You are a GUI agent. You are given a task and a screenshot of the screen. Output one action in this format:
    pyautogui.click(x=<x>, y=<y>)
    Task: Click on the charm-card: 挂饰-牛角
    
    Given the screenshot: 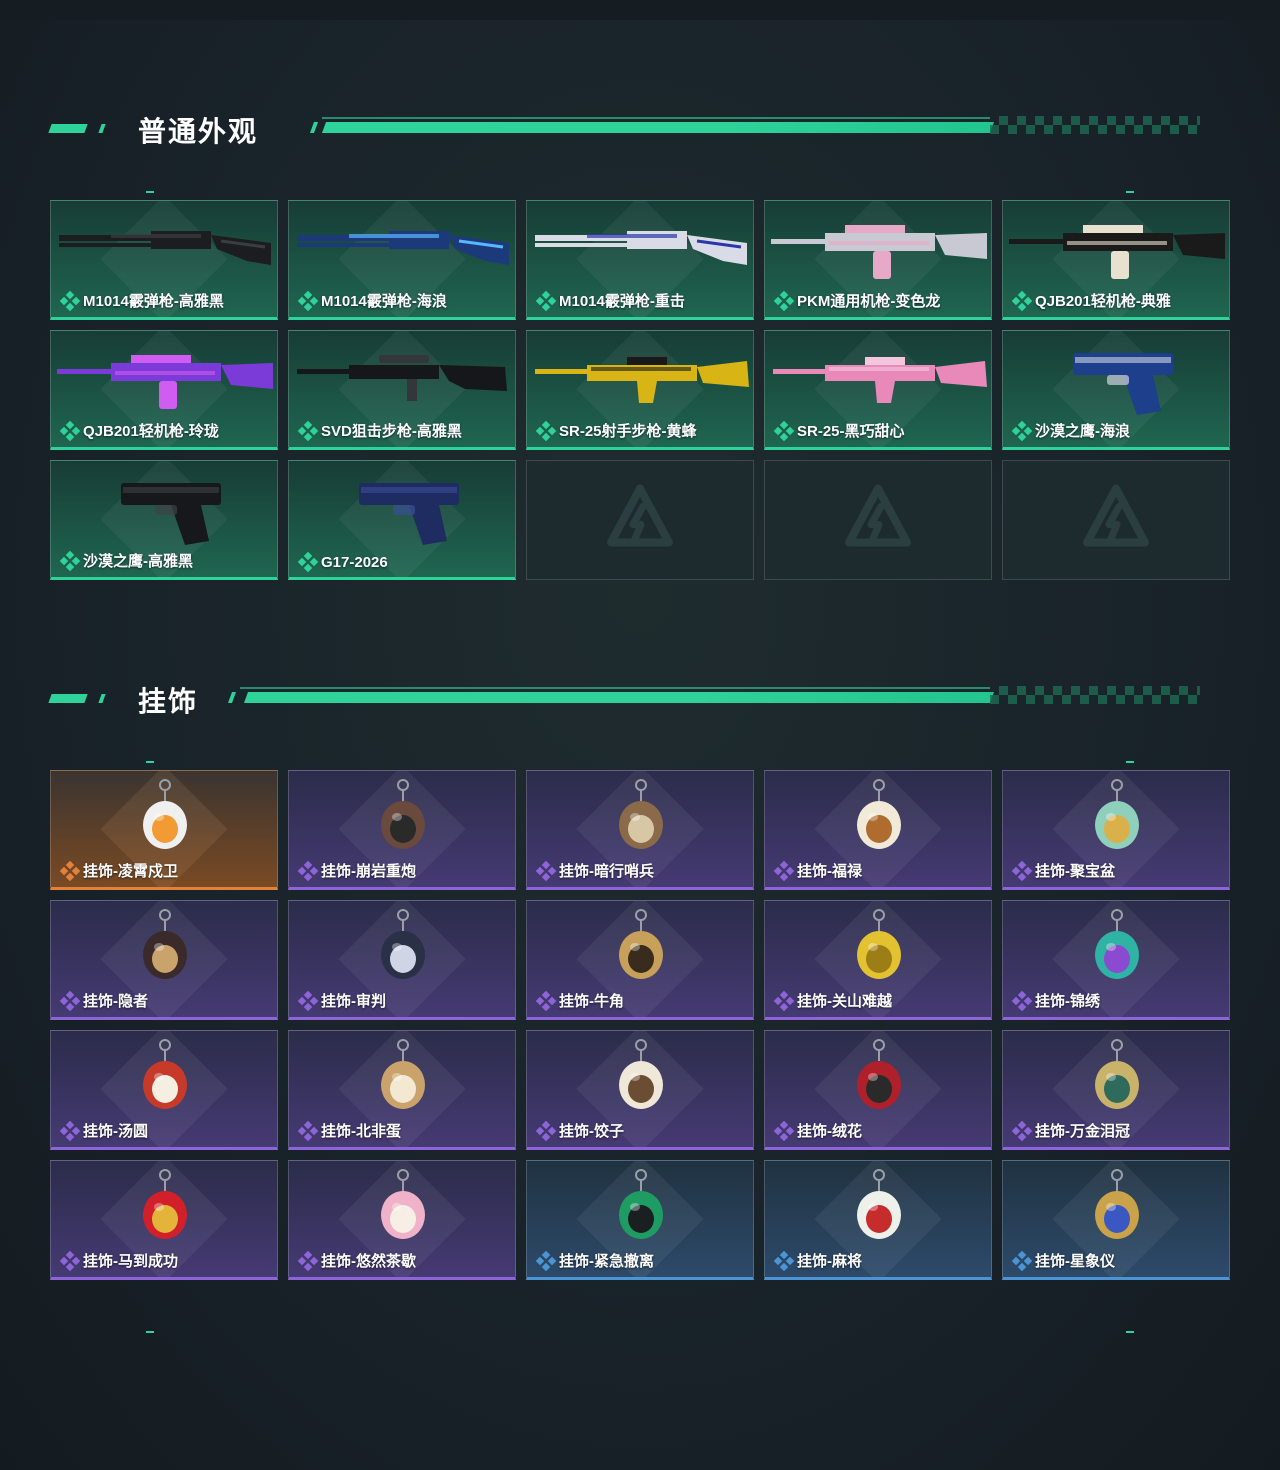 What is the action you would take?
    pyautogui.click(x=640, y=960)
    